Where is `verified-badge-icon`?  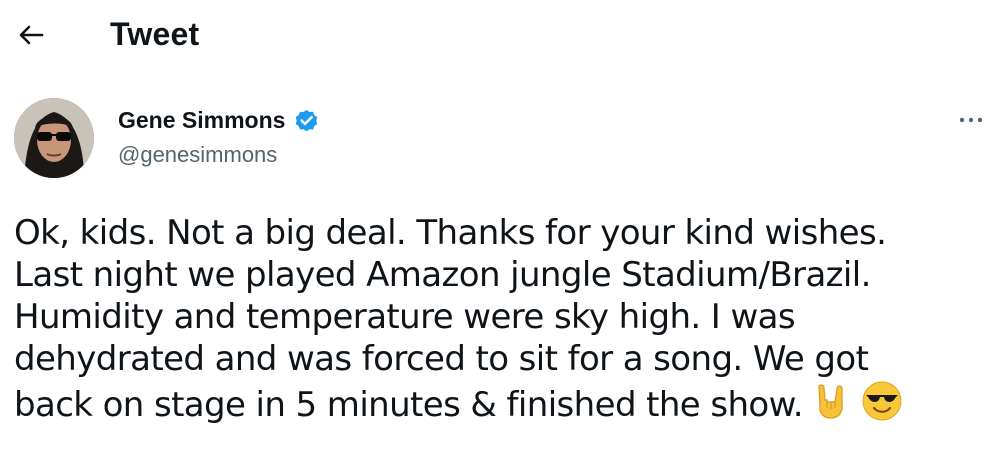 verified-badge-icon is located at coordinates (306, 120).